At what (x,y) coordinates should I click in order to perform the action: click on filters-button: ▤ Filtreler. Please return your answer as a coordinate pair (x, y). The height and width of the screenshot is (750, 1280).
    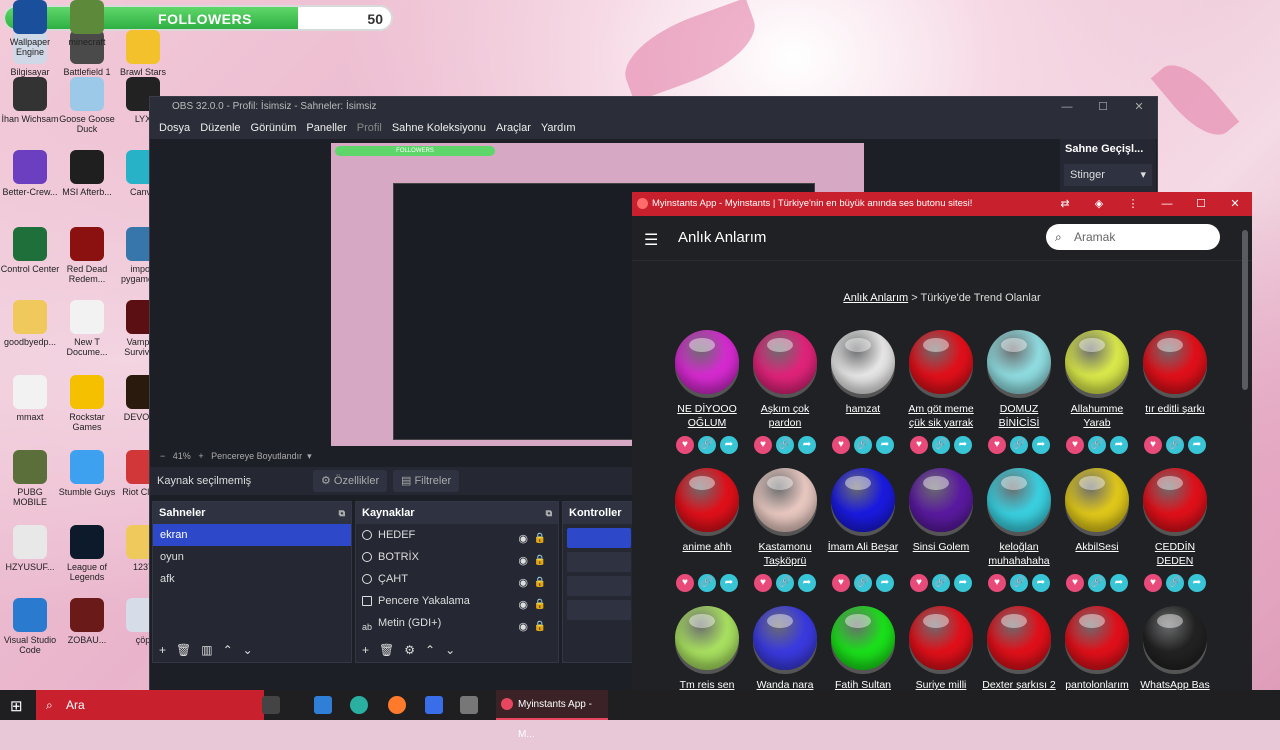
    Looking at the image, I should click on (426, 481).